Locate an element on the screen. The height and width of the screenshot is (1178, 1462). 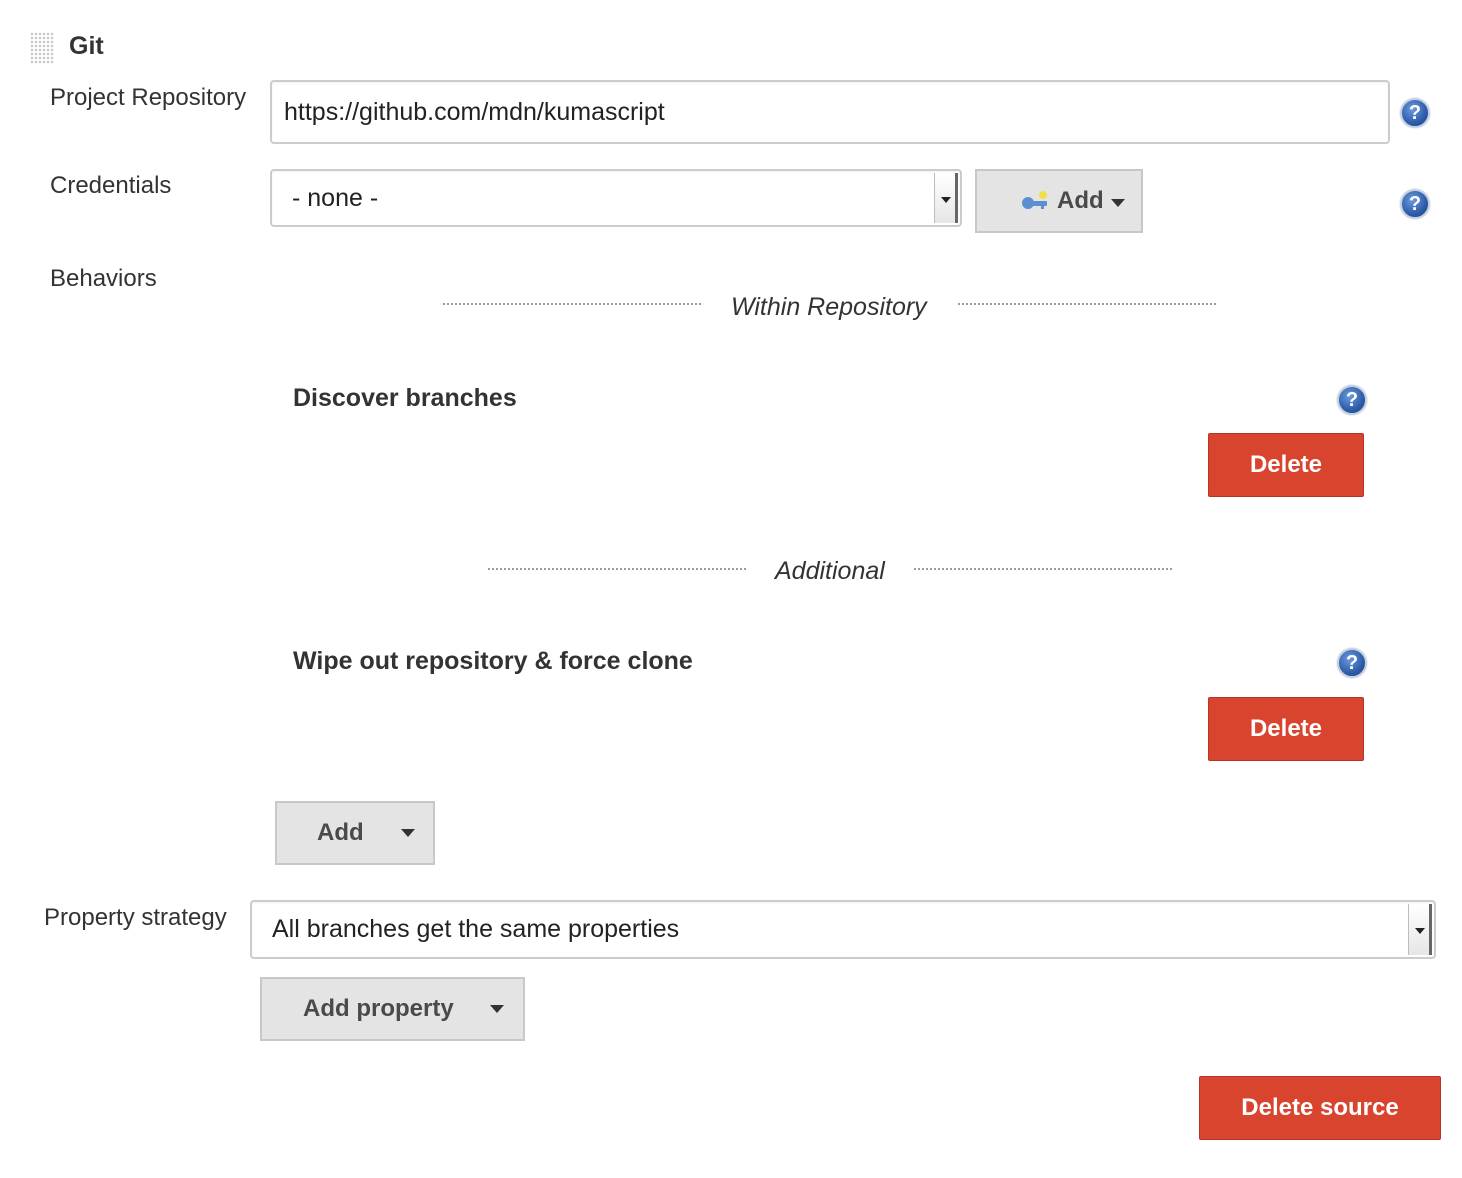
key-icon is located at coordinates (1034, 200).